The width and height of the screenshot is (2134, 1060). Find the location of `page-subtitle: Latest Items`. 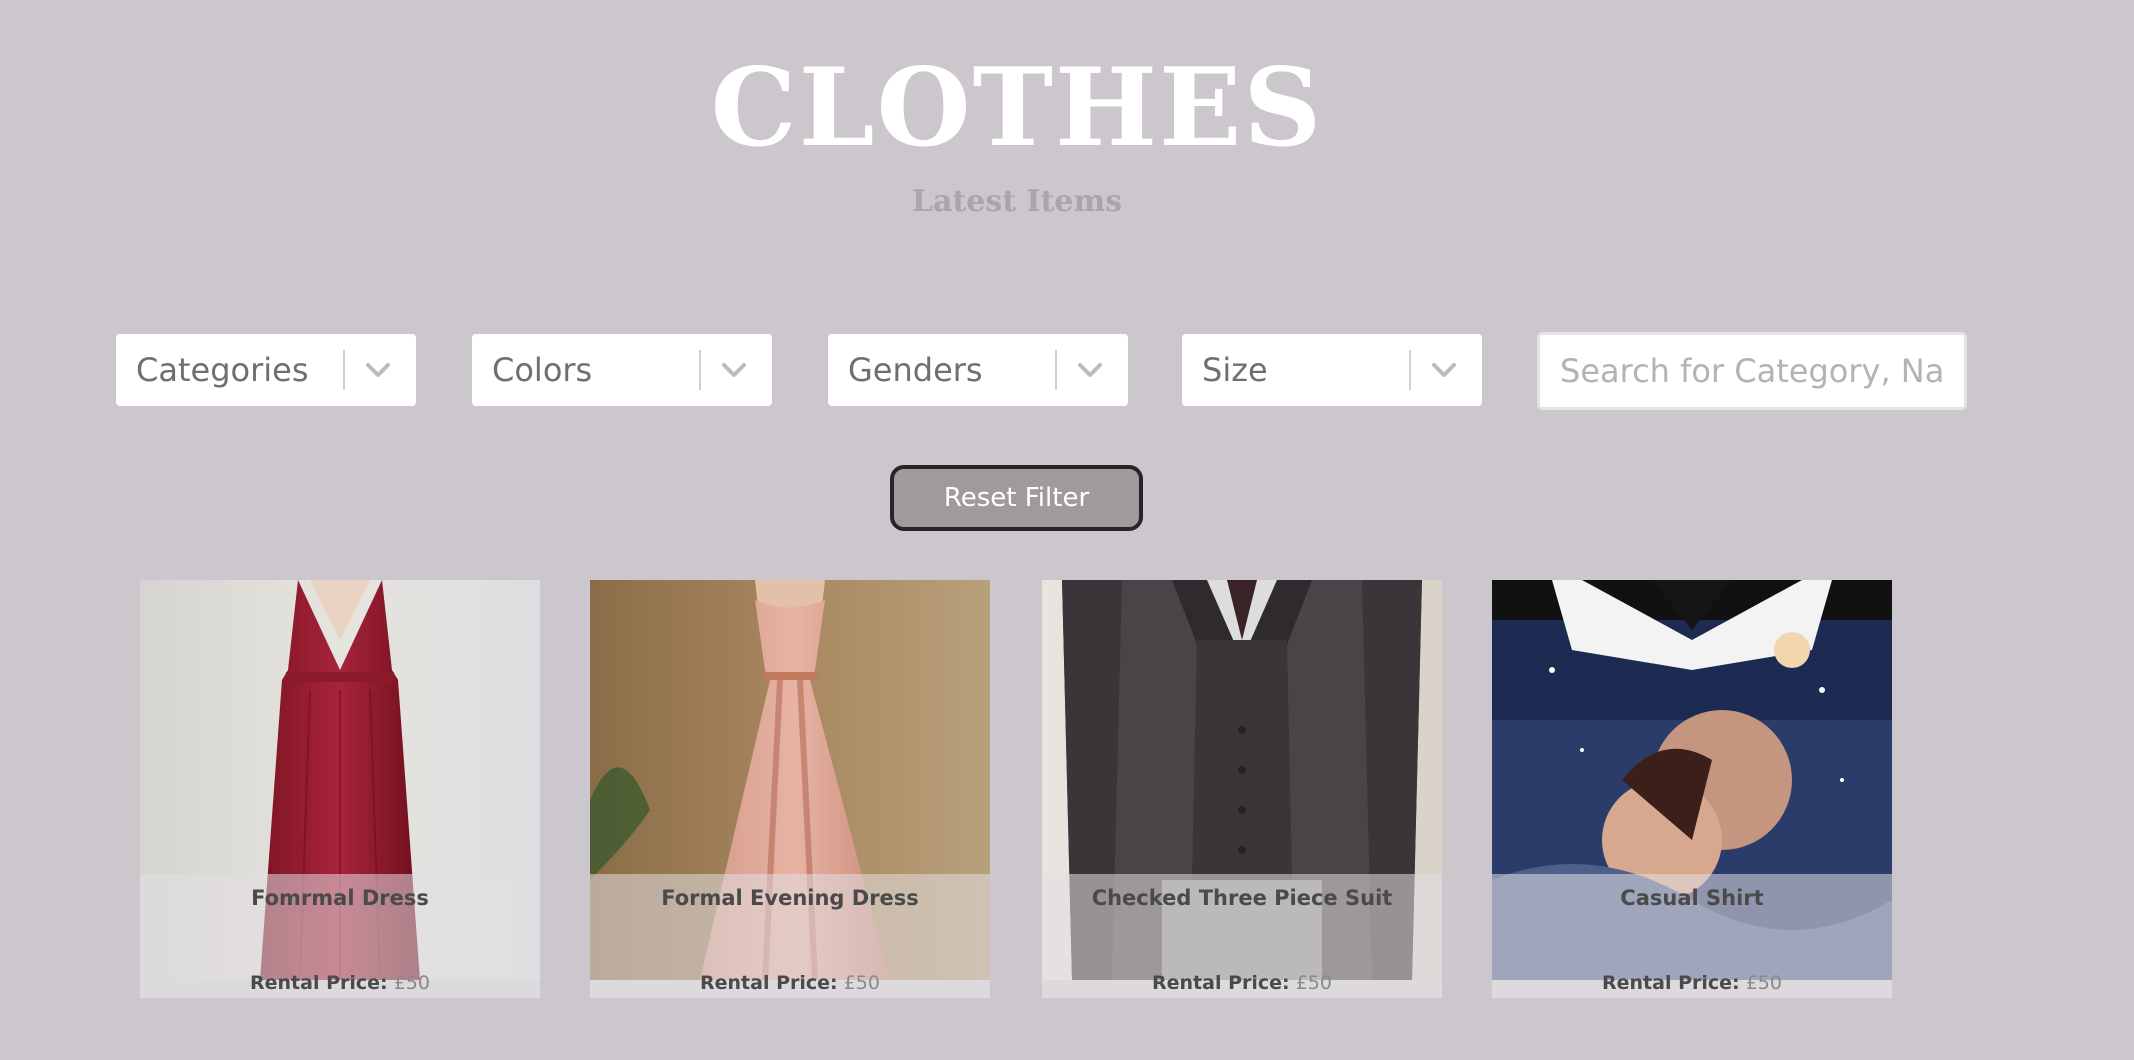

page-subtitle: Latest Items is located at coordinates (1017, 201).